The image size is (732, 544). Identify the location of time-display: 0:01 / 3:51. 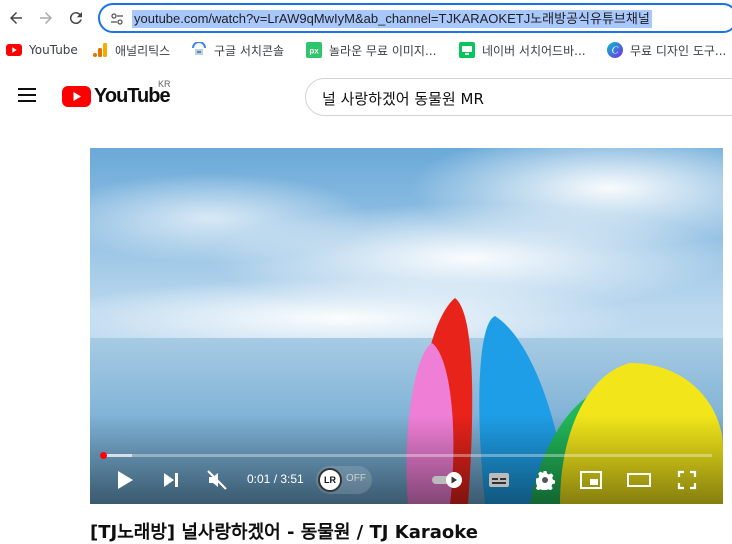
(275, 479).